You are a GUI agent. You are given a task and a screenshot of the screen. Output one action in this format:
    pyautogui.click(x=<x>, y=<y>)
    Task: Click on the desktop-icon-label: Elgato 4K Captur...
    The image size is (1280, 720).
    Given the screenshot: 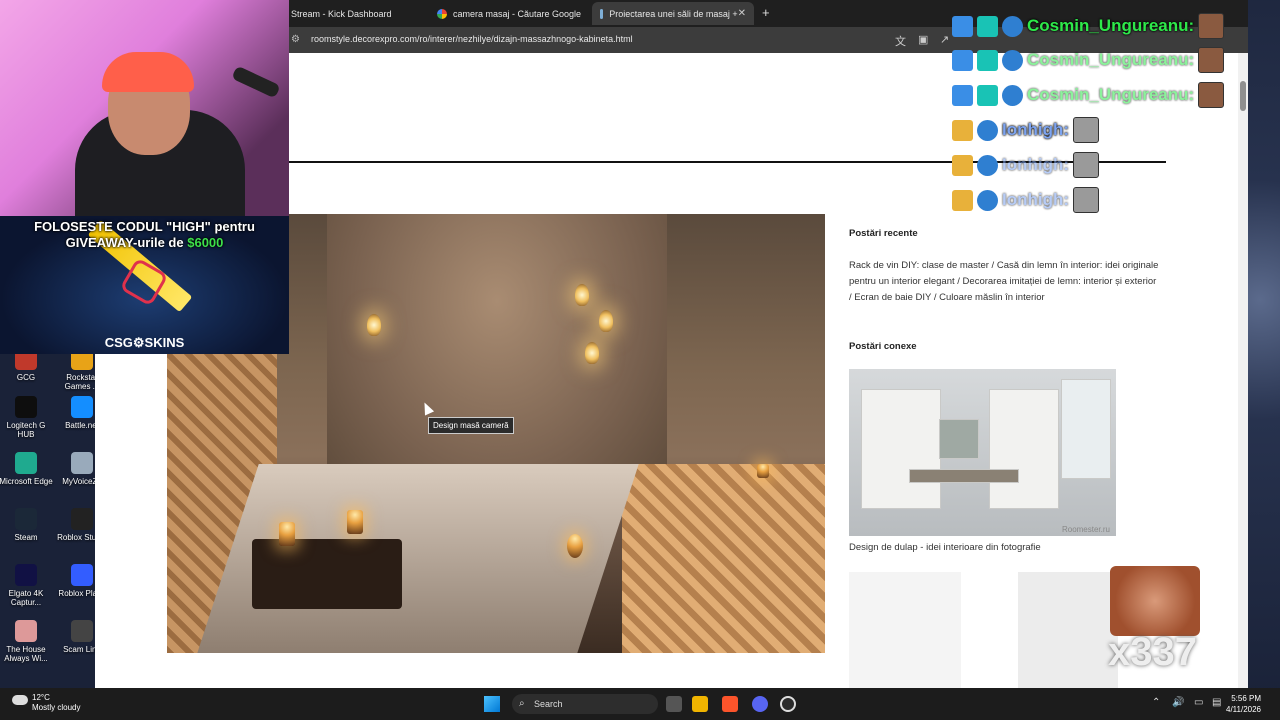 What is the action you would take?
    pyautogui.click(x=26, y=598)
    